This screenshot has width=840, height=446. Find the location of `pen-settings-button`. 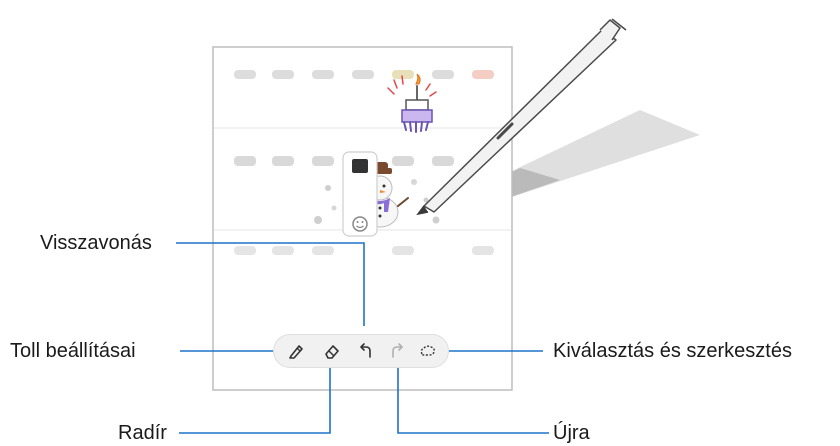

pen-settings-button is located at coordinates (296, 351).